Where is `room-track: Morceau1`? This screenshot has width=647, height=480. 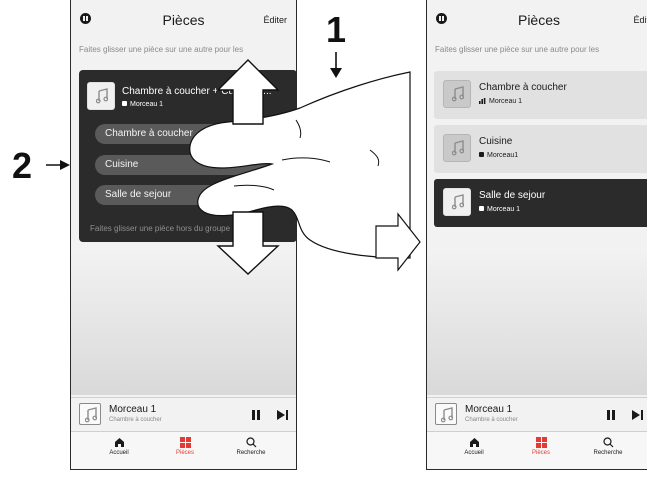 room-track: Morceau1 is located at coordinates (498, 155).